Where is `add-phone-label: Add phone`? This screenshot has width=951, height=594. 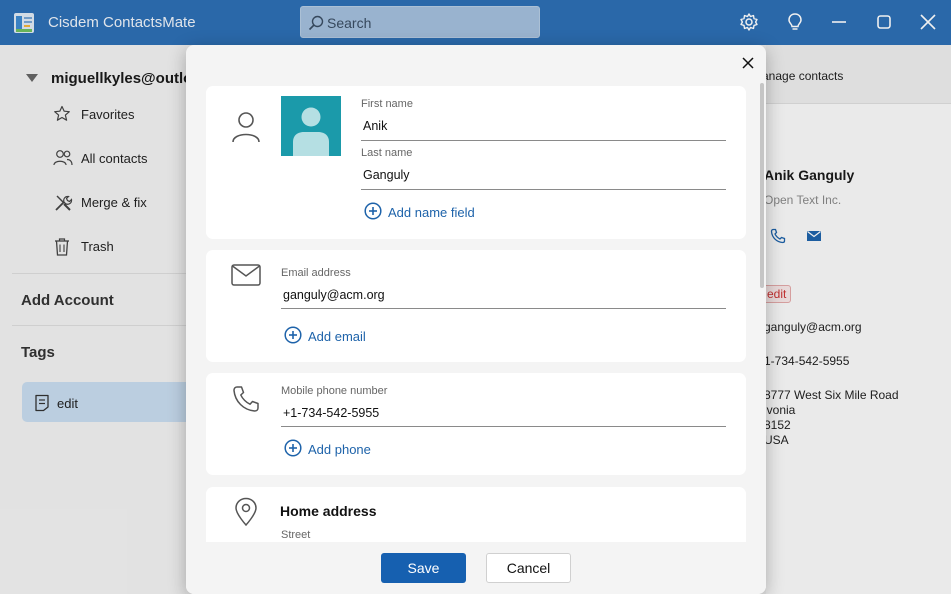 add-phone-label: Add phone is located at coordinates (339, 449).